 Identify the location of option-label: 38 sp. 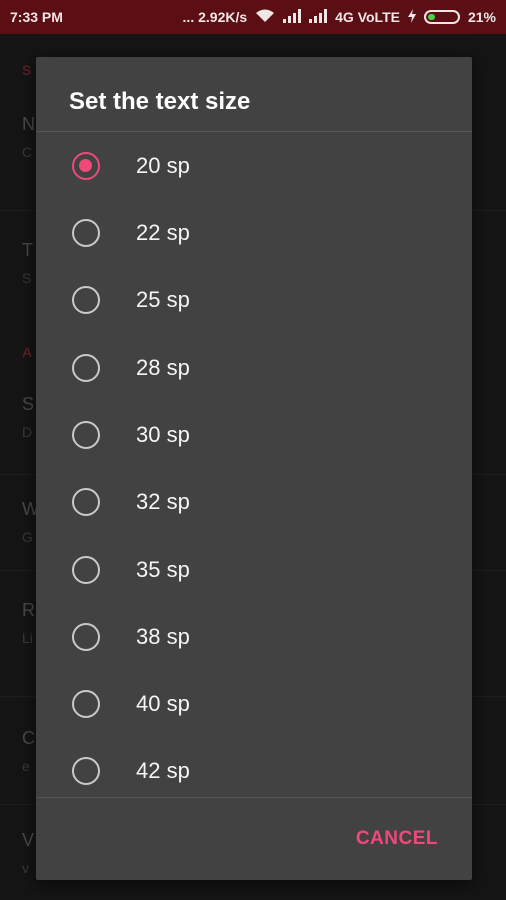
(163, 636).